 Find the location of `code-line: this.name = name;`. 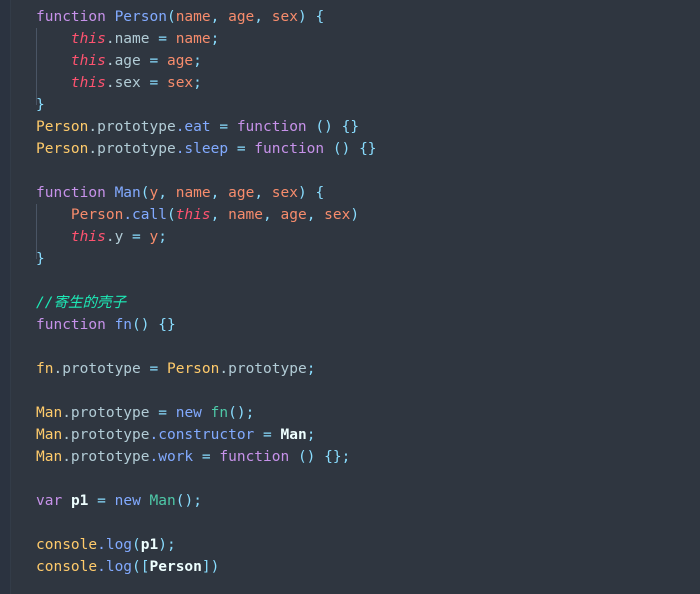

code-line: this.name = name; is located at coordinates (355, 39).